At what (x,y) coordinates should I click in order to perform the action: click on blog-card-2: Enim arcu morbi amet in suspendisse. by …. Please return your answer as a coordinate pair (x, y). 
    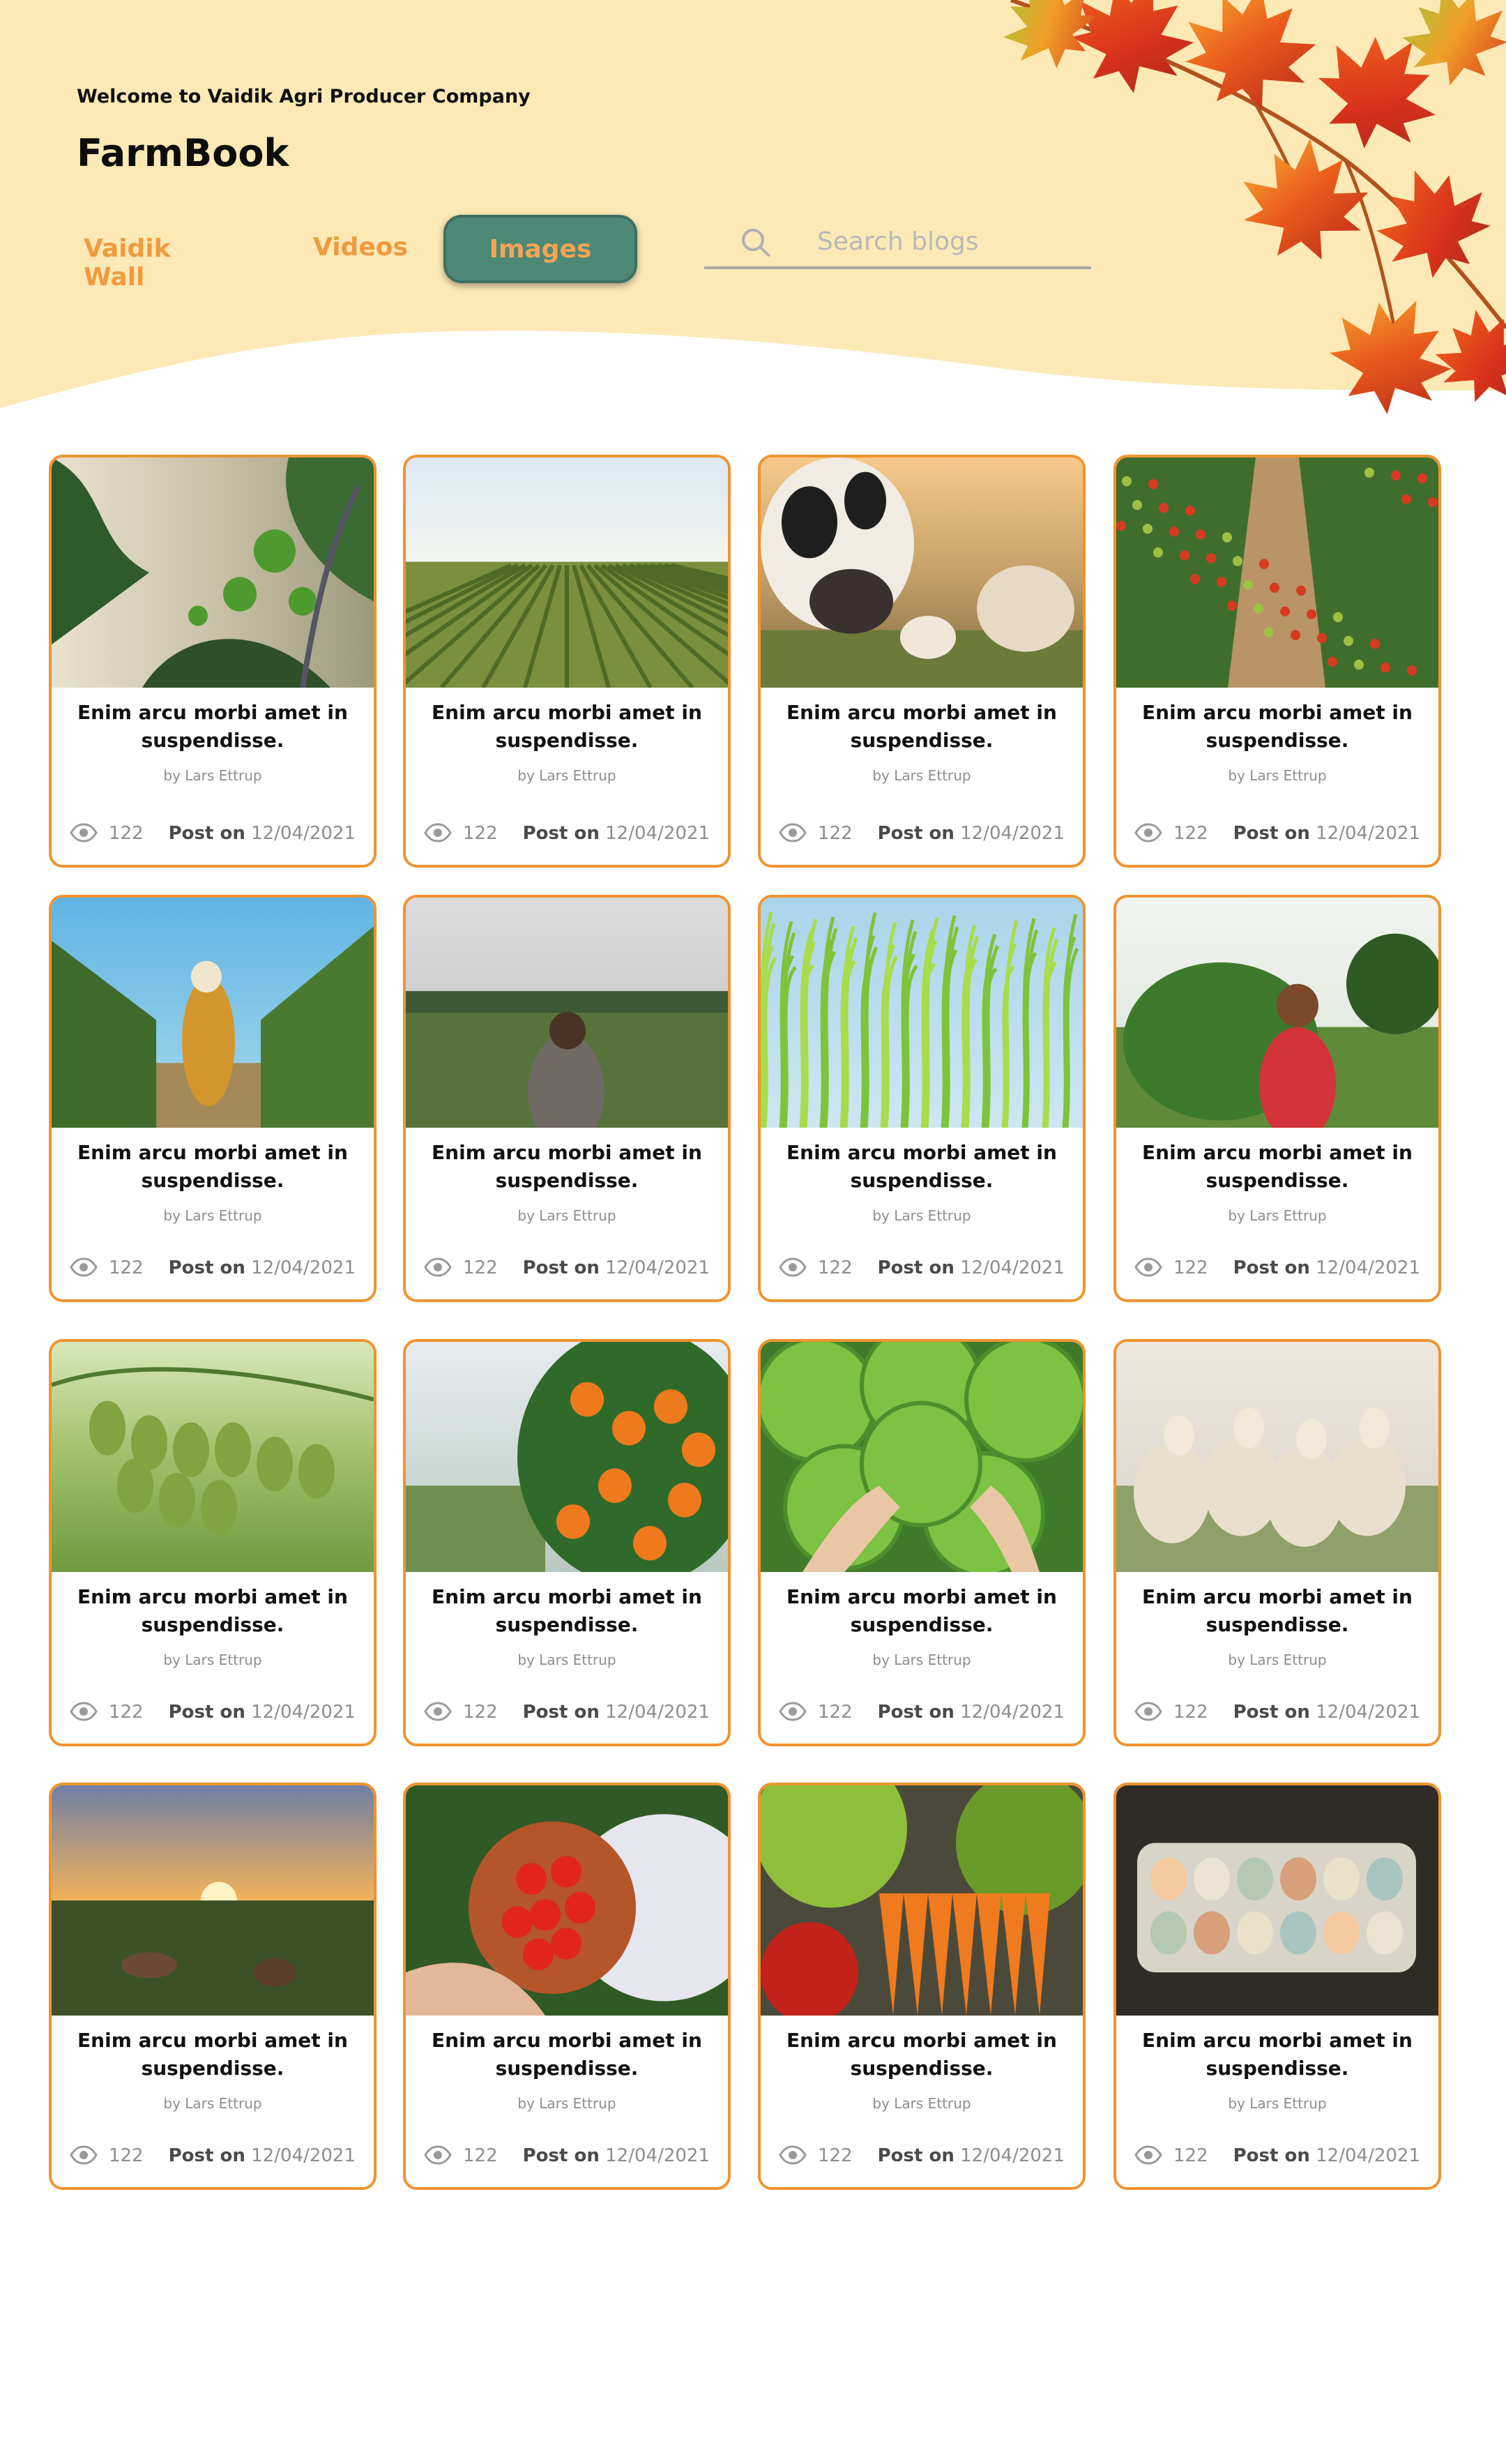
    Looking at the image, I should click on (567, 662).